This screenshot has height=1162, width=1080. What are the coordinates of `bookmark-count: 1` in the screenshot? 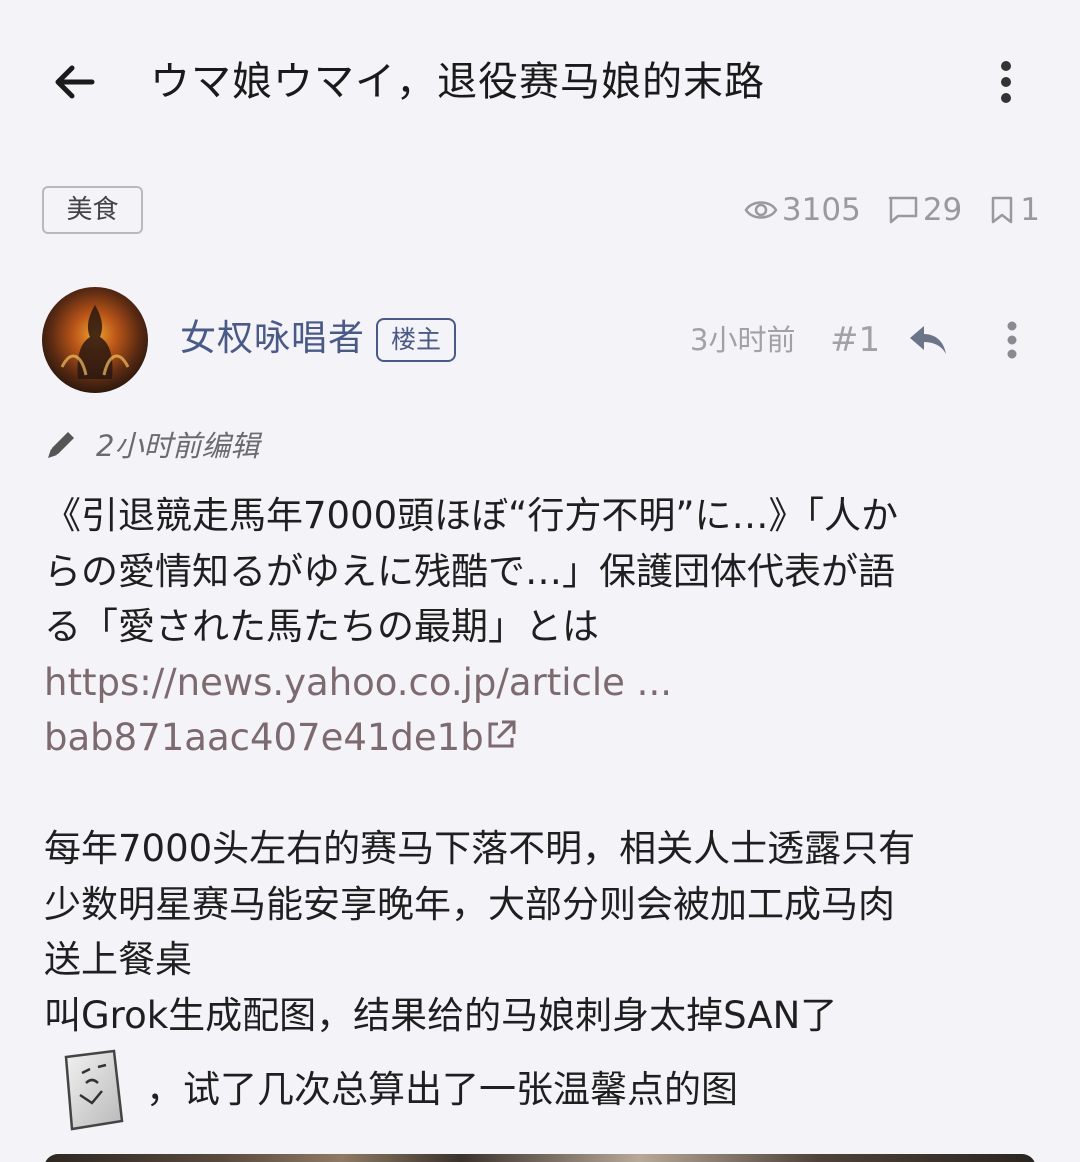 It's located at (1014, 210).